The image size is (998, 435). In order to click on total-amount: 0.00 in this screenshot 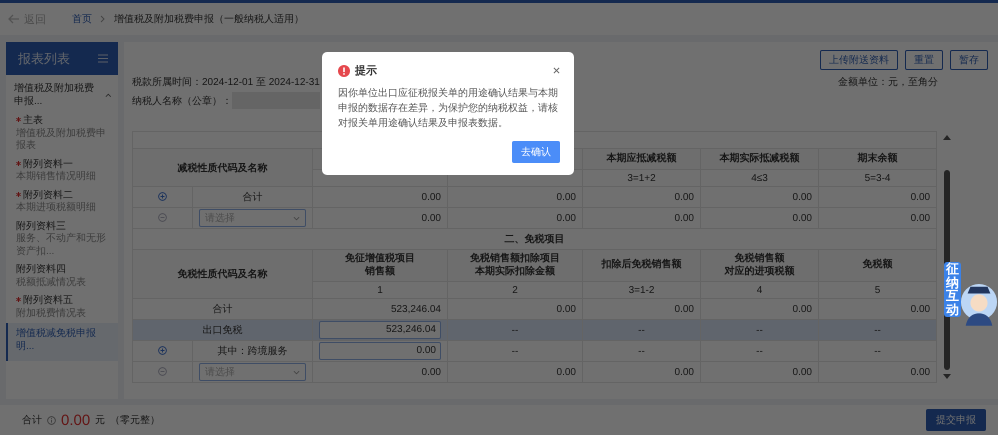, I will do `click(75, 420)`.